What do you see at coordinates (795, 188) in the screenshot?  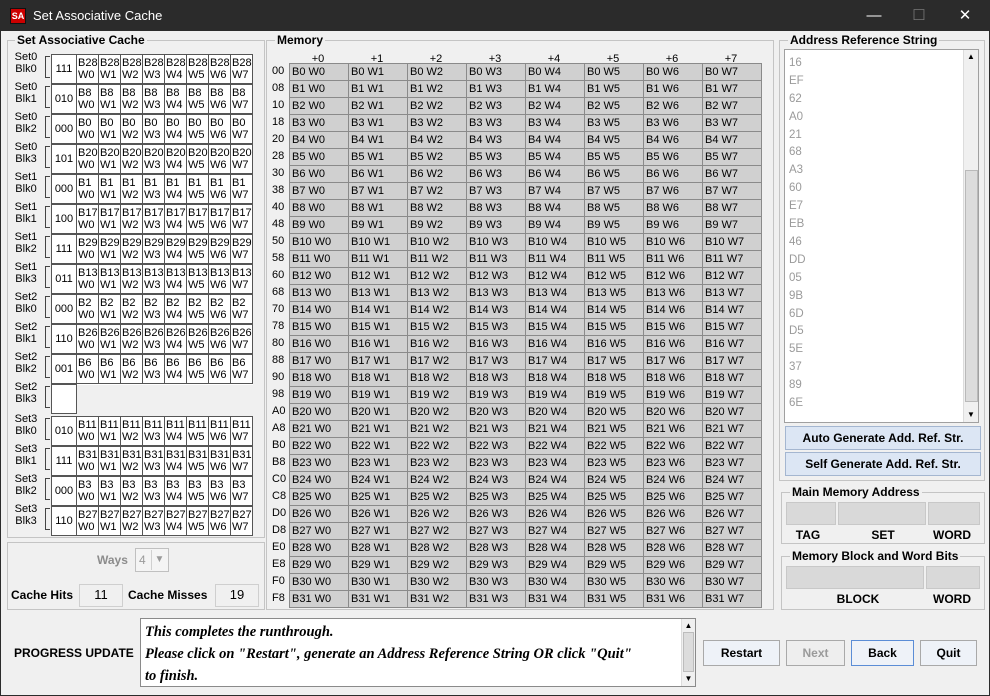 I see `ref-string-item: 60` at bounding box center [795, 188].